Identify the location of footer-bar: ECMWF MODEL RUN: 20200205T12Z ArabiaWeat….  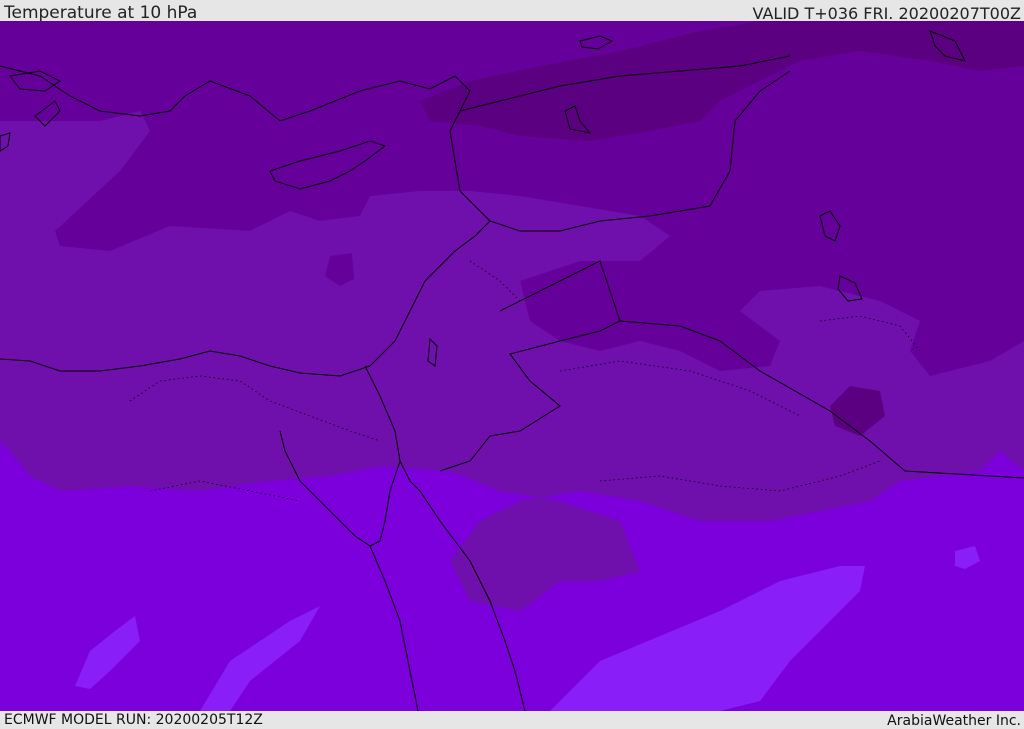
(512, 720).